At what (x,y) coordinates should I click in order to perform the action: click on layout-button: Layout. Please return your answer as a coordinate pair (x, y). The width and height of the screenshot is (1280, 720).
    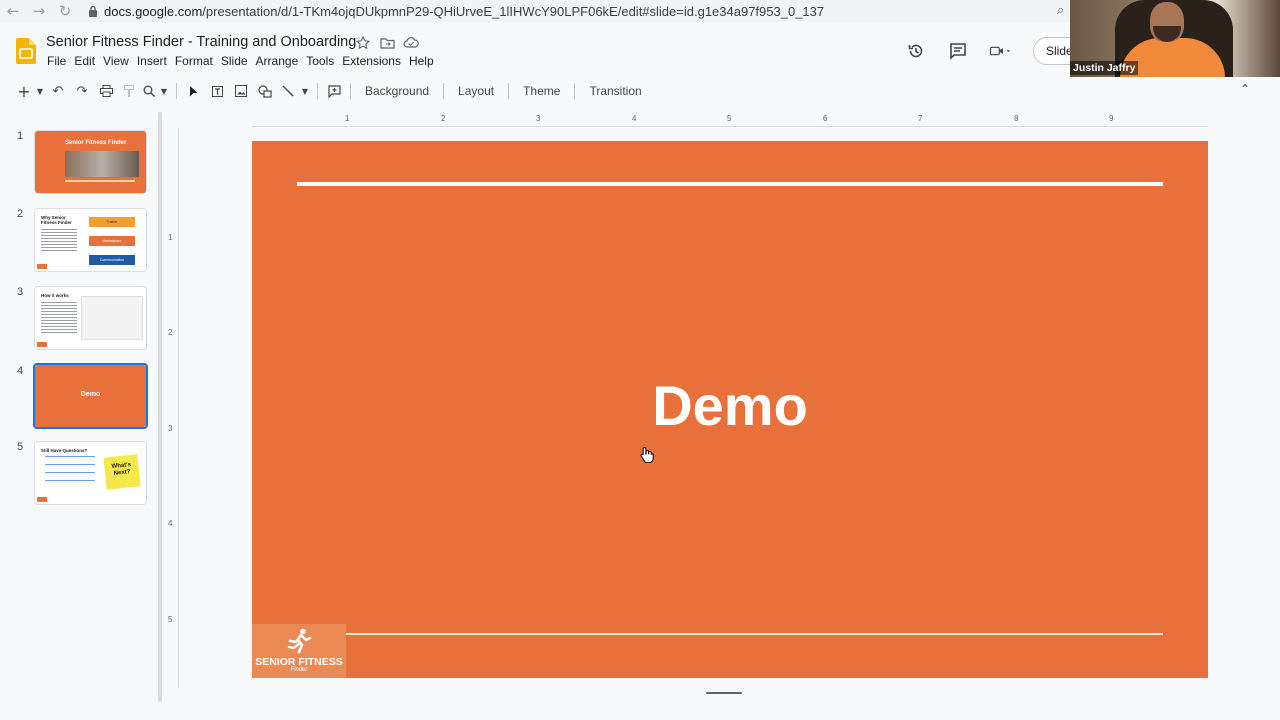
    Looking at the image, I should click on (476, 91).